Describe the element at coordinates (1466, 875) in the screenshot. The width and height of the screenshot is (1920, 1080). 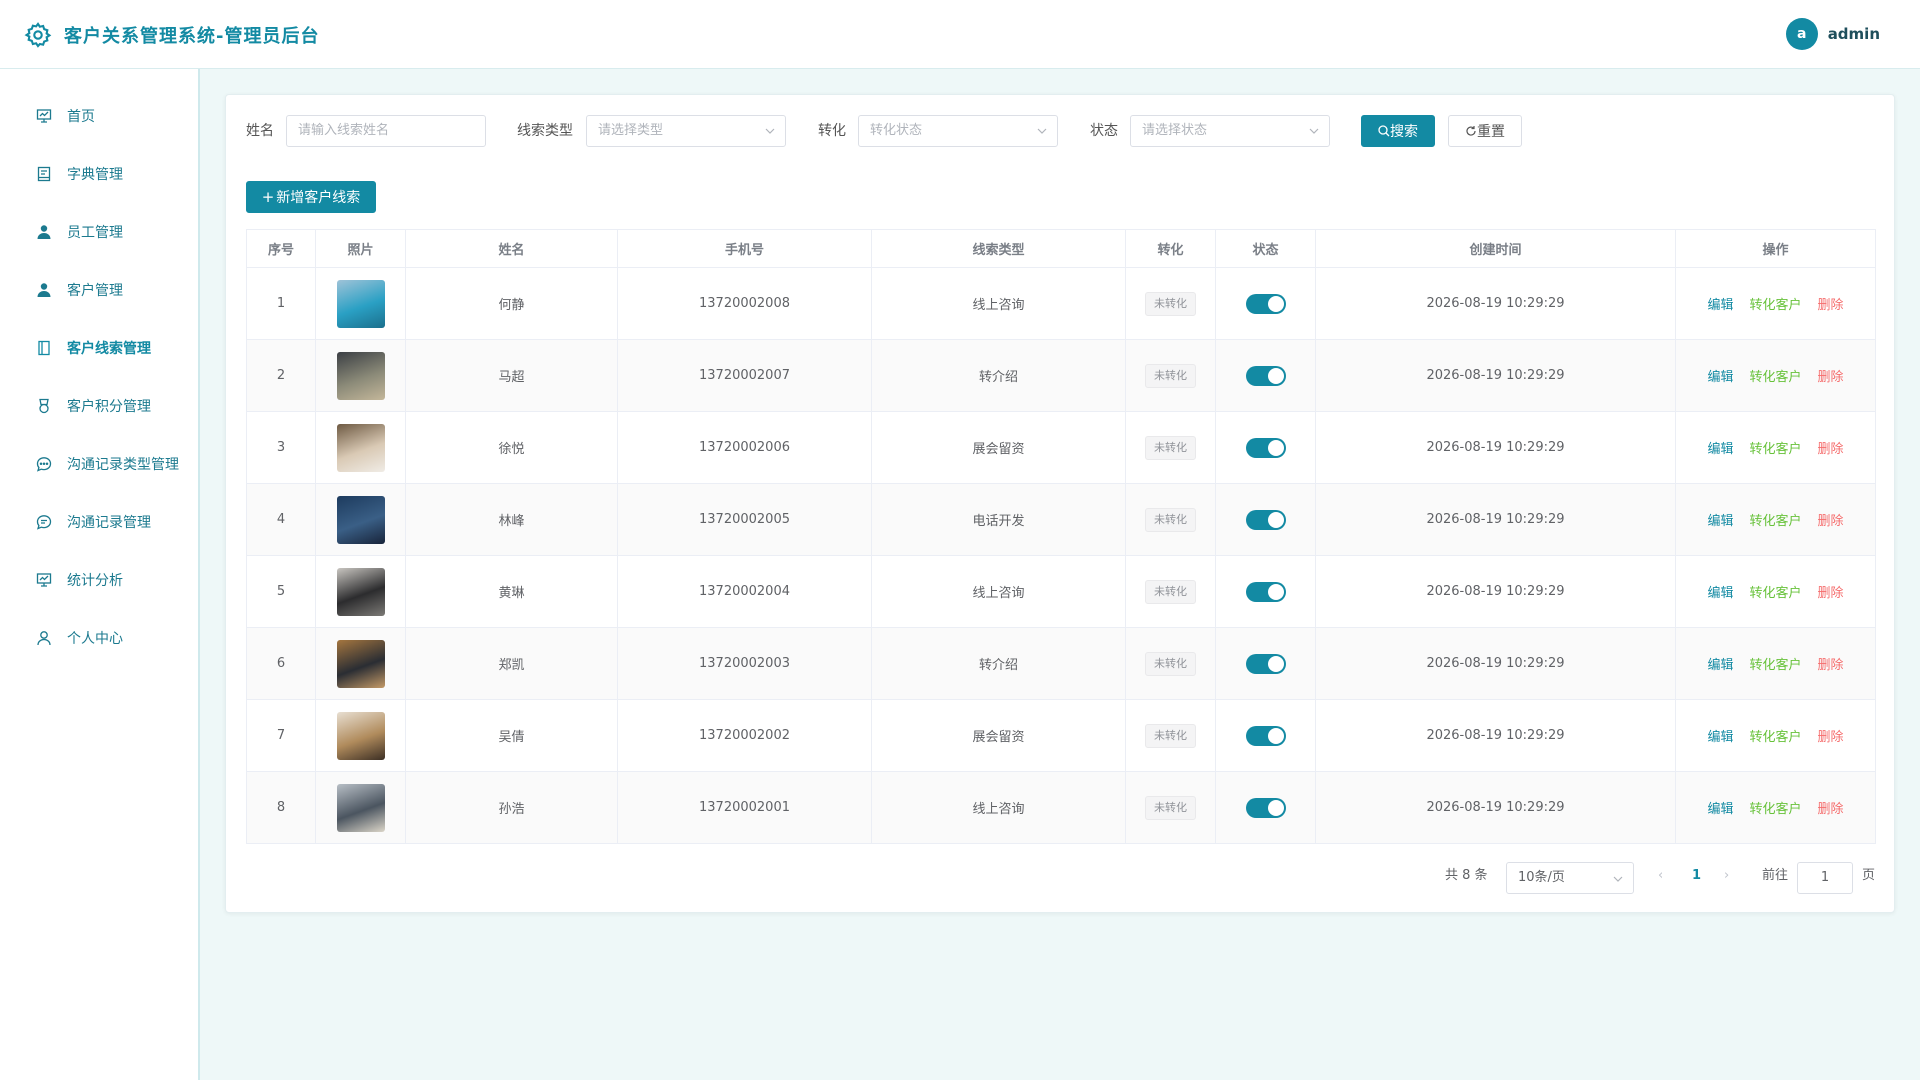
I see `total-count: 共 8 条` at that location.